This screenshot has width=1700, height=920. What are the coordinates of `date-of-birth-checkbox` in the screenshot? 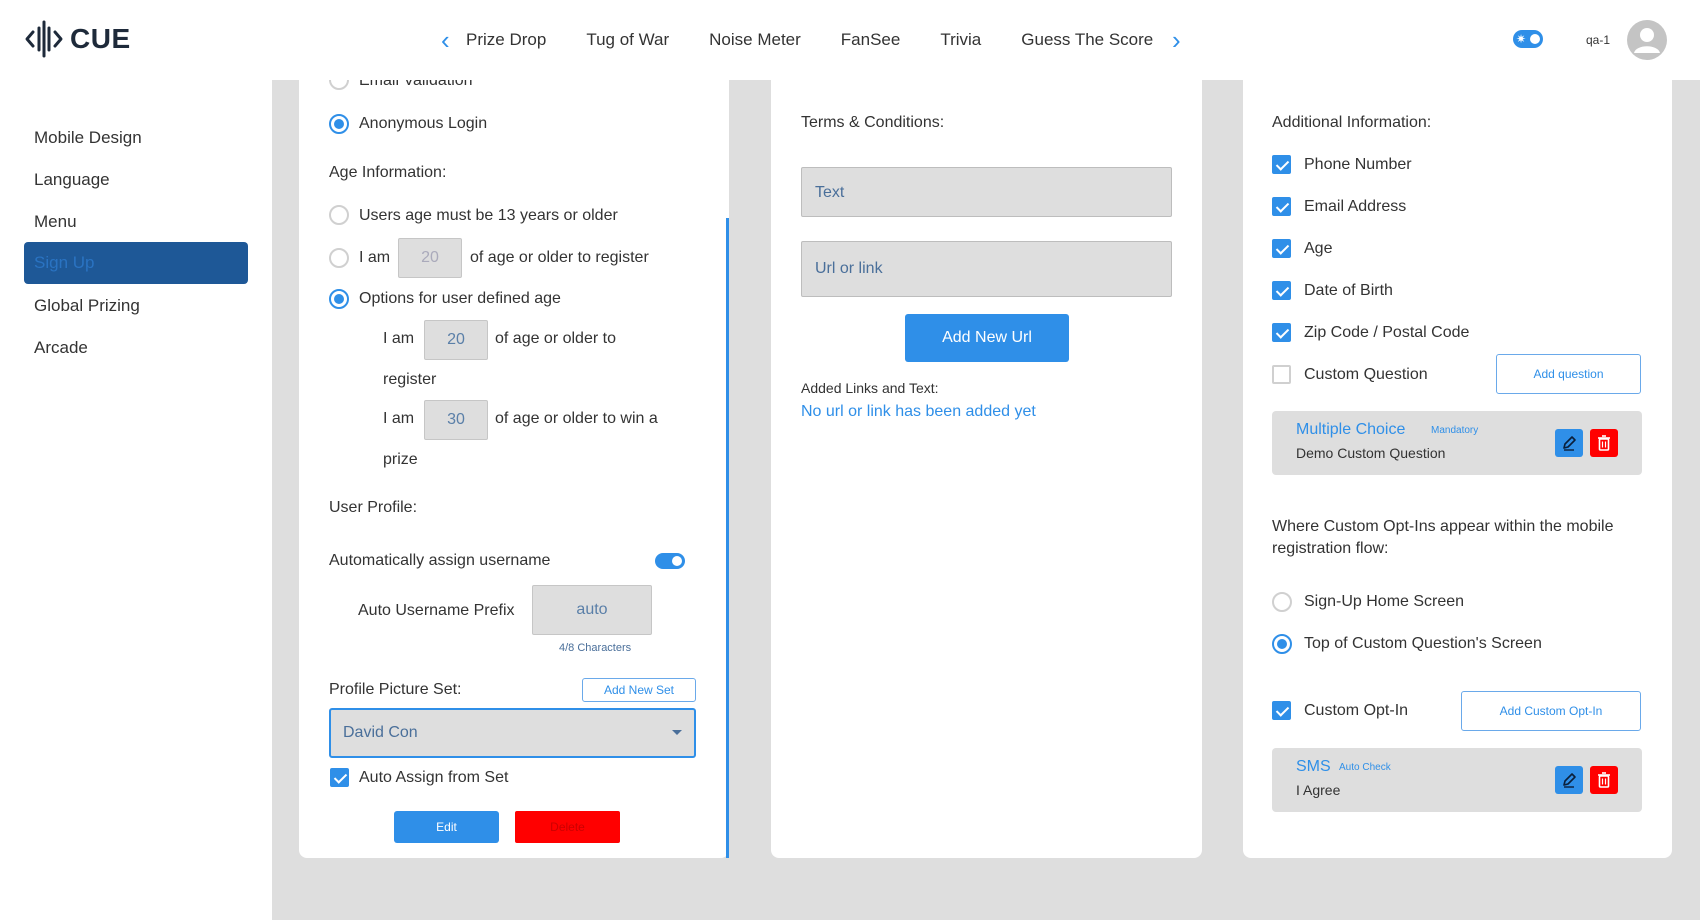 It's located at (1281, 290).